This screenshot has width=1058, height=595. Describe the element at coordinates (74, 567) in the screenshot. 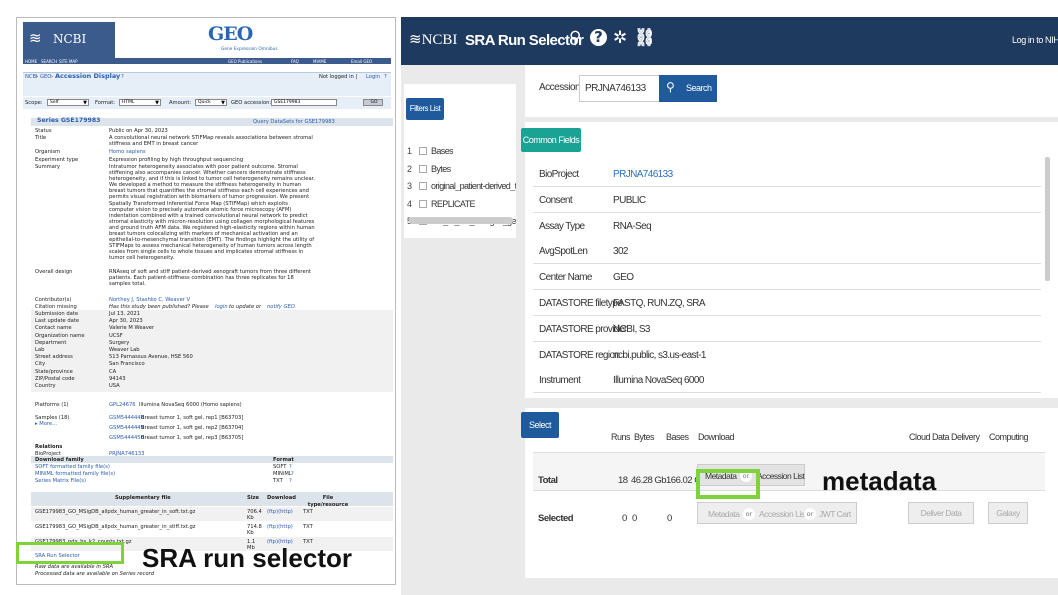

I see `raw-data-note: Raw data are available in SRA` at that location.